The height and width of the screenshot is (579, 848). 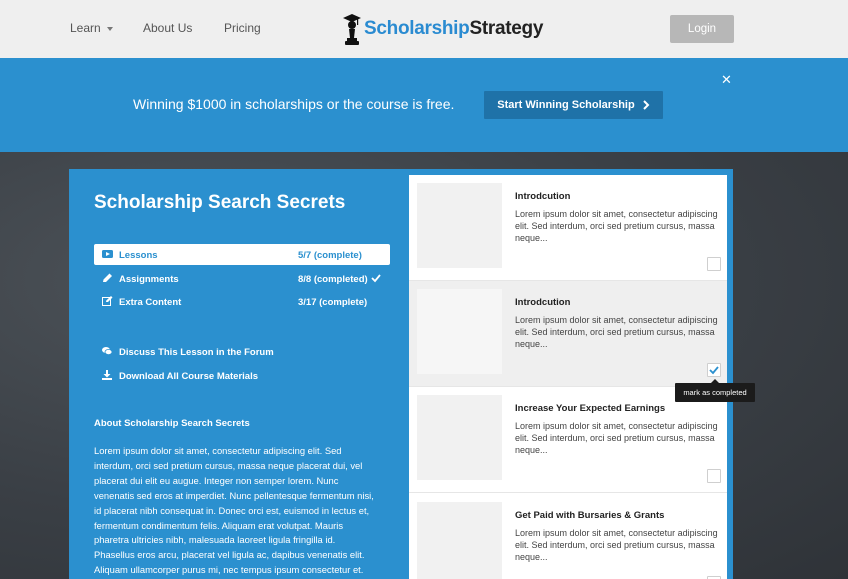 What do you see at coordinates (242, 301) in the screenshot?
I see `menu-extra-content: Extra Content 3/17 (complete)` at bounding box center [242, 301].